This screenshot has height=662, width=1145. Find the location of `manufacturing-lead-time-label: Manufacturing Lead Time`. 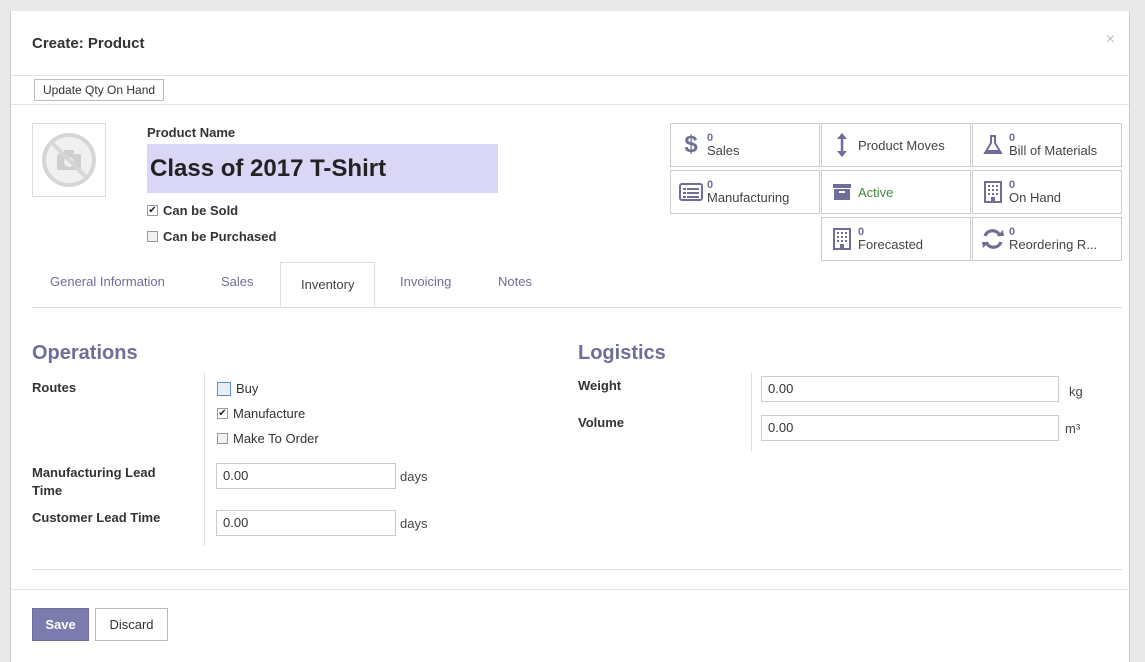

manufacturing-lead-time-label: Manufacturing Lead Time is located at coordinates (94, 482).